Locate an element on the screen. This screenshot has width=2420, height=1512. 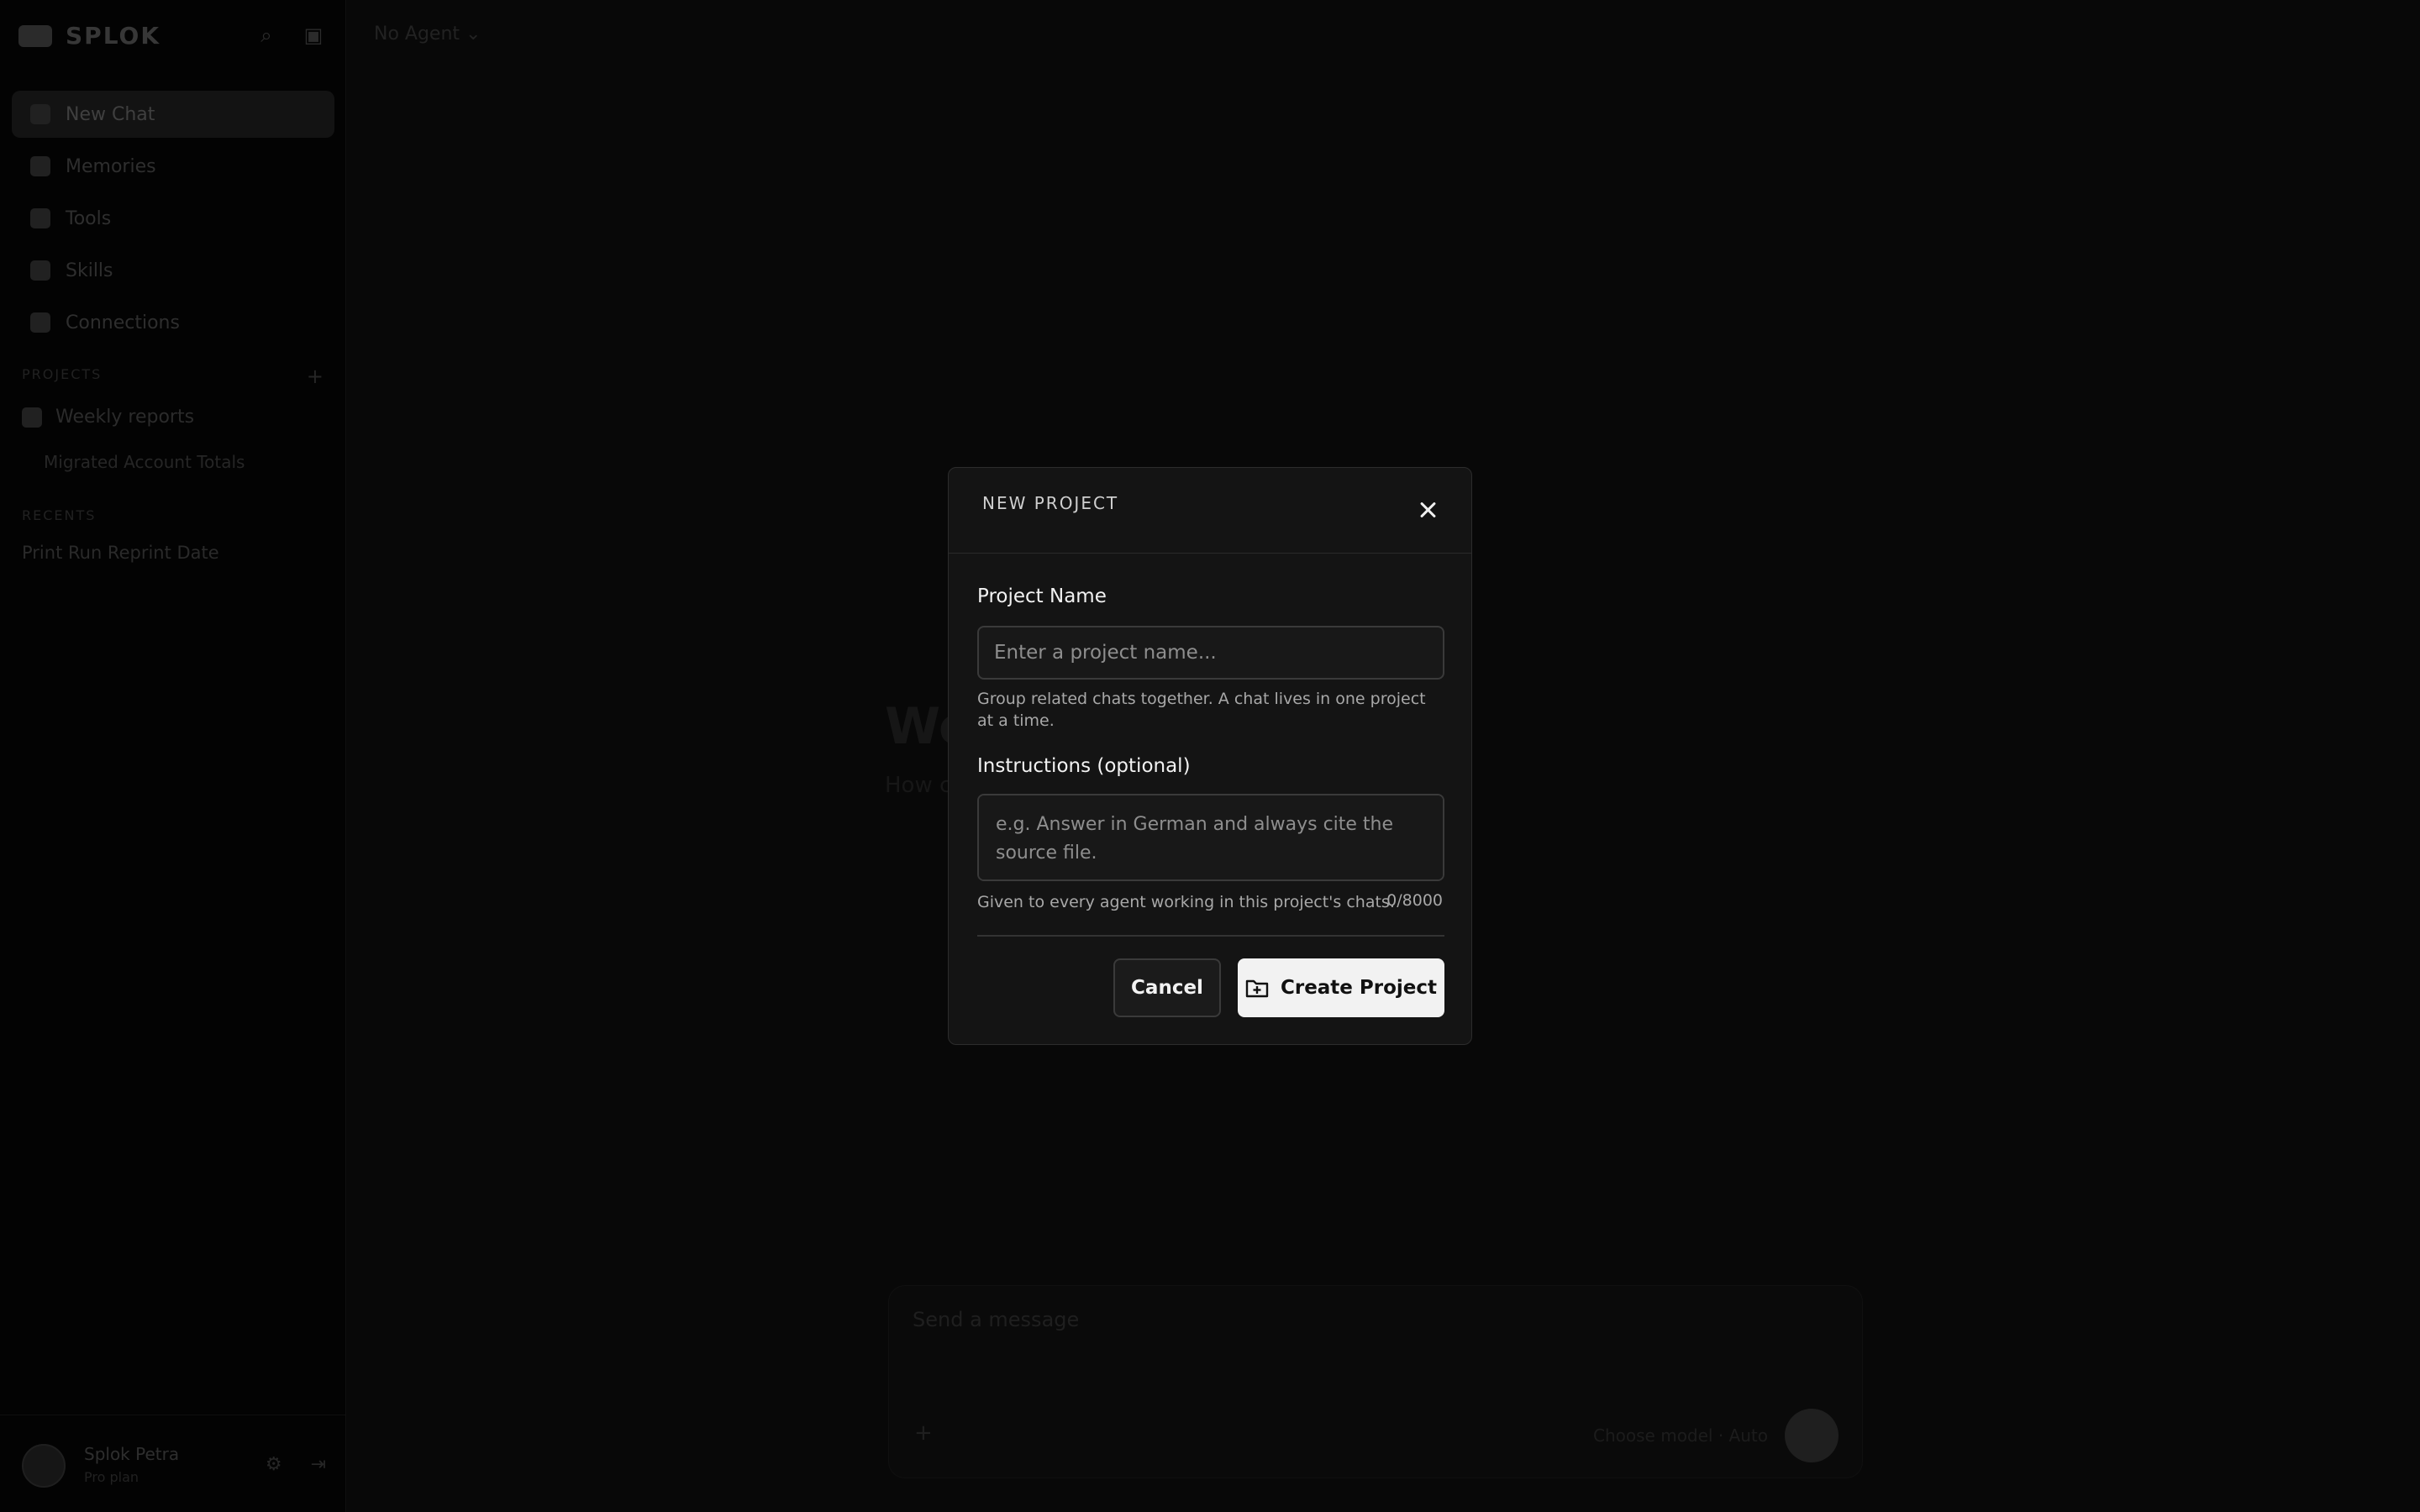
close-icon is located at coordinates (1428, 510).